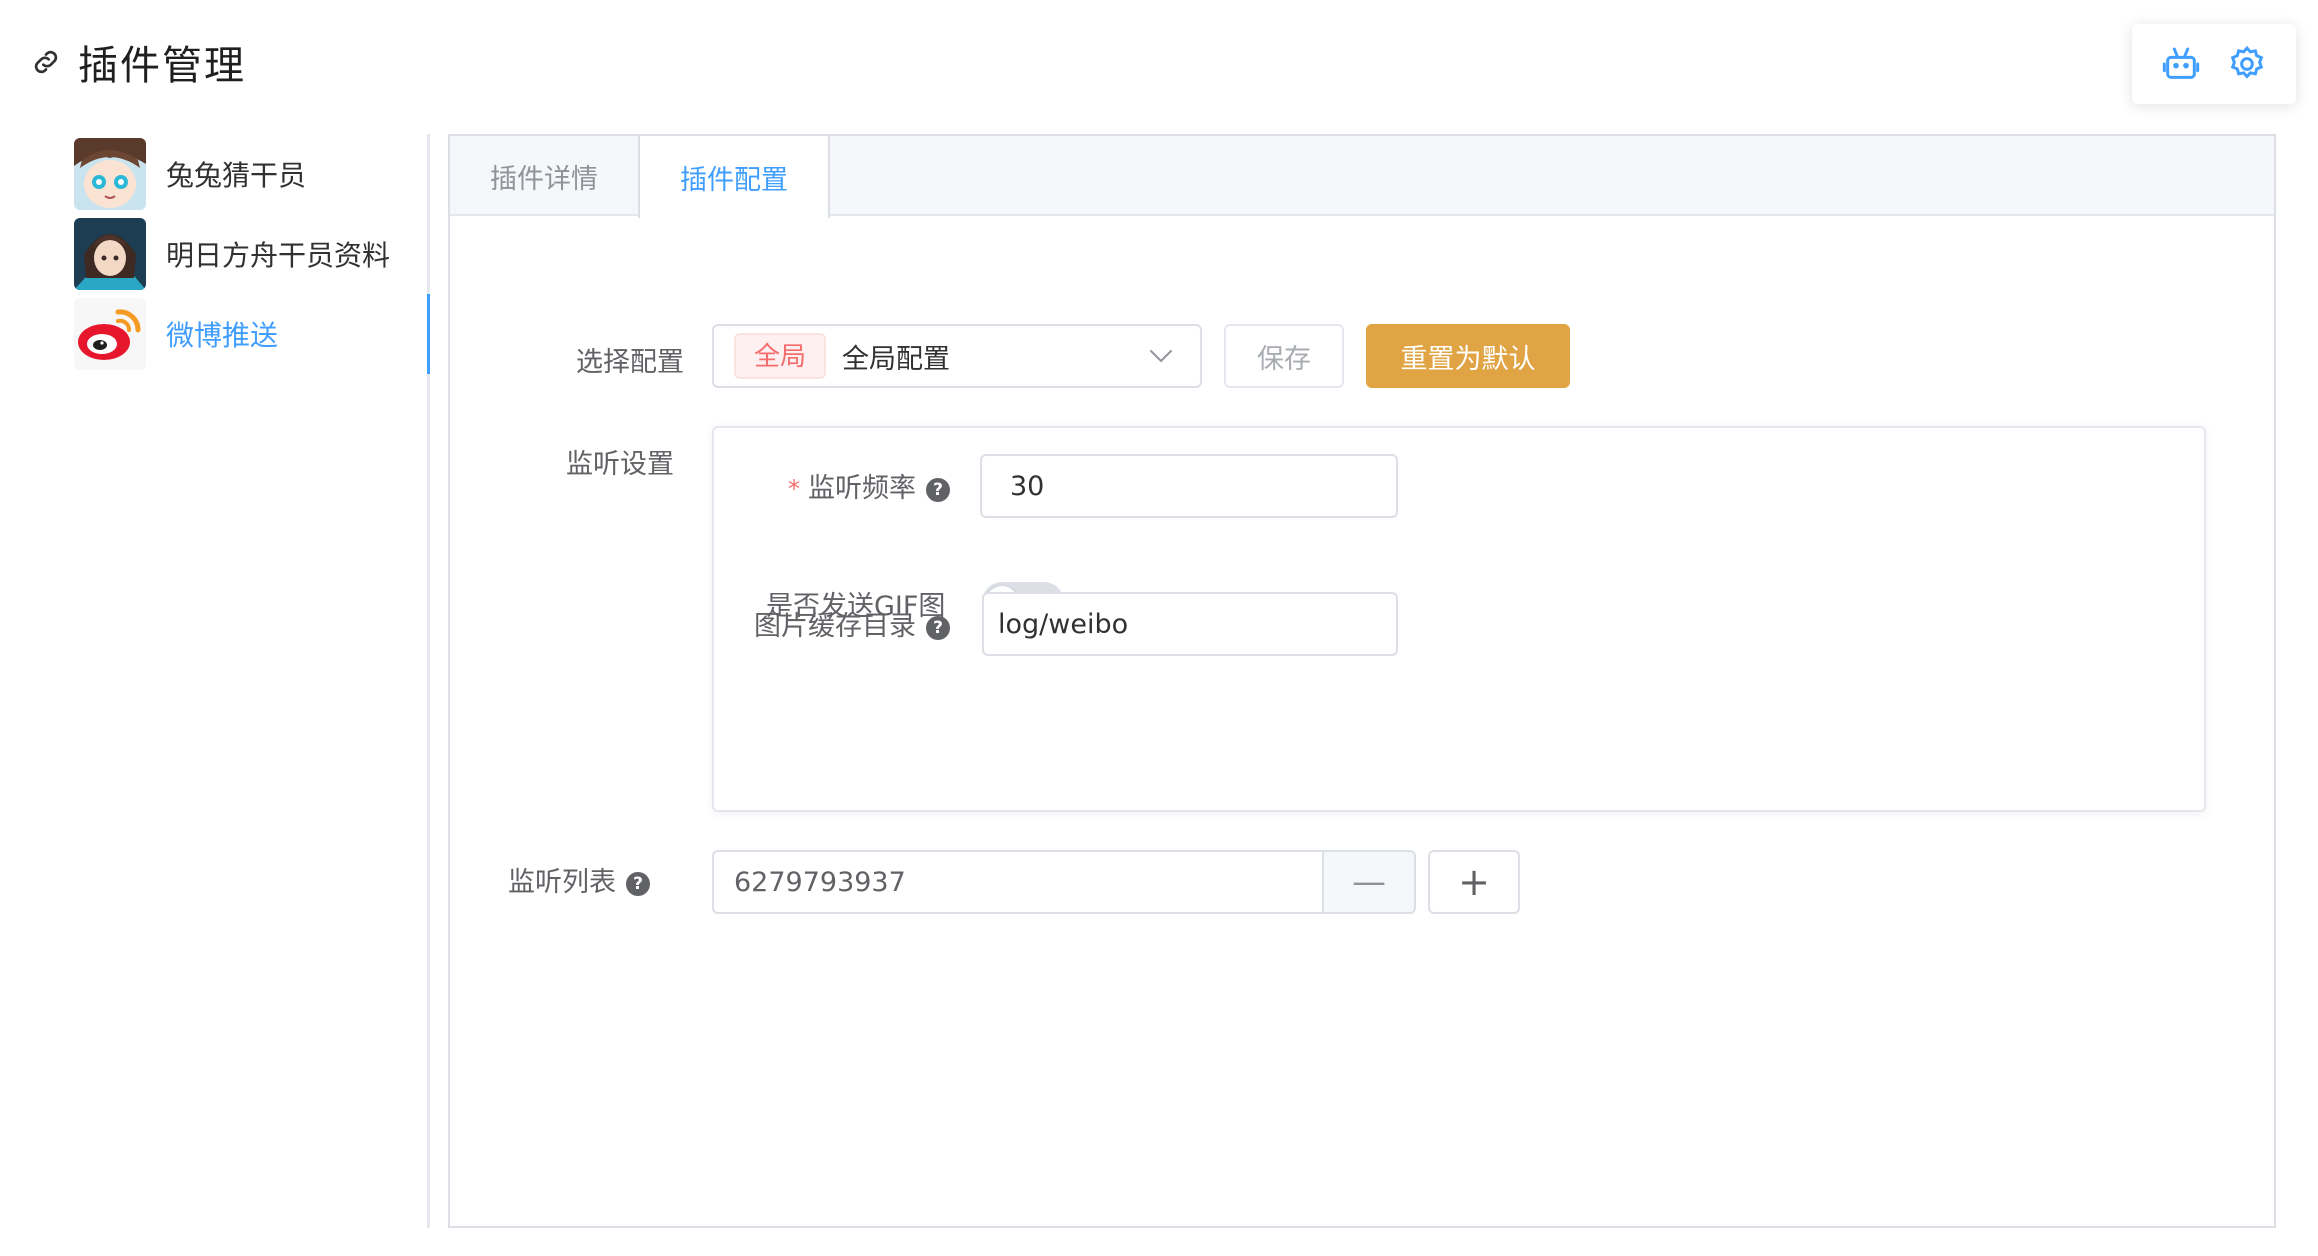 The height and width of the screenshot is (1256, 2318). What do you see at coordinates (896, 359) in the screenshot?
I see `config-select-value: 全局配置` at bounding box center [896, 359].